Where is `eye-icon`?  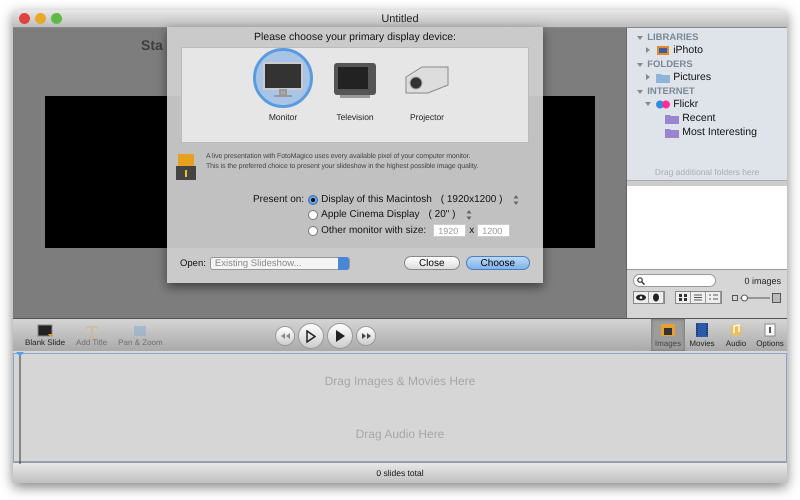 eye-icon is located at coordinates (642, 297).